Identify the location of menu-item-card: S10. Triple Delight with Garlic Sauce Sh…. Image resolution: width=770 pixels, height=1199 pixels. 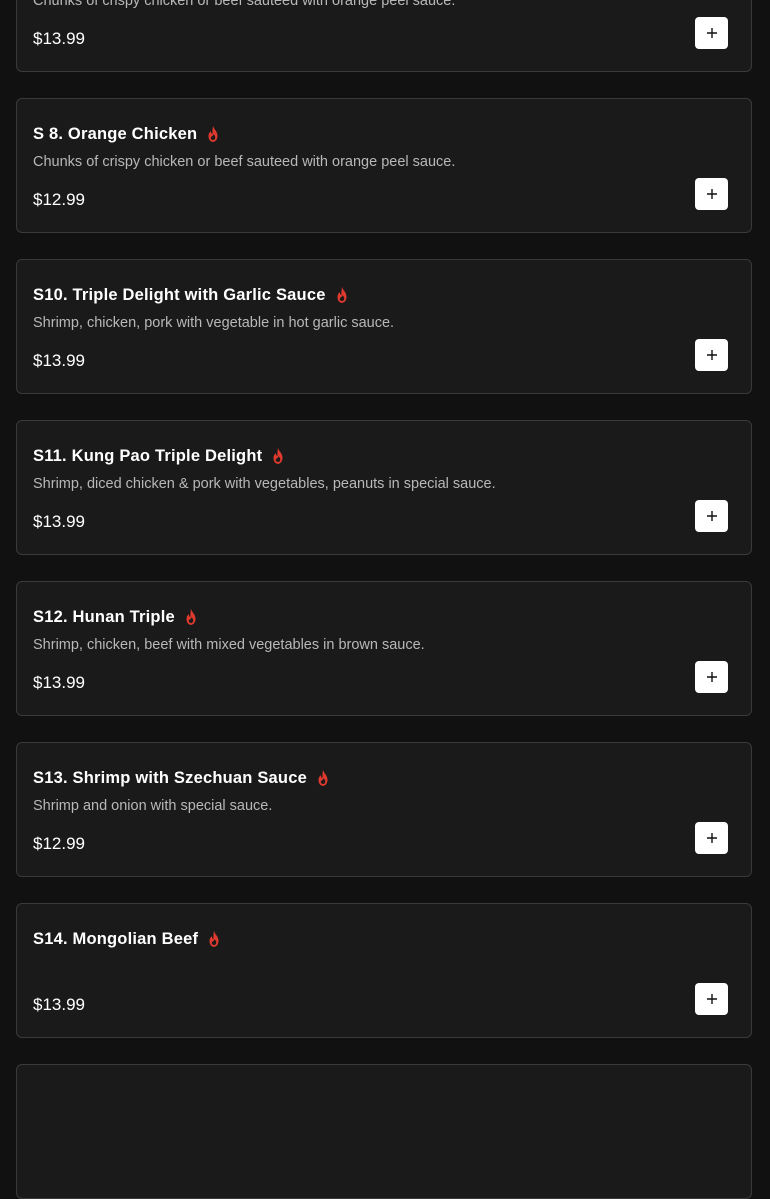
(384, 326).